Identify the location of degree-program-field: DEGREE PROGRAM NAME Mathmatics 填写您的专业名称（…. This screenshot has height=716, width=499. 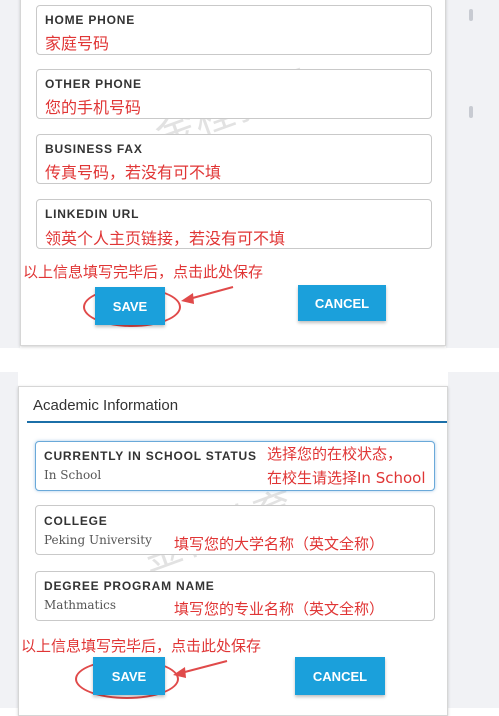
(235, 596).